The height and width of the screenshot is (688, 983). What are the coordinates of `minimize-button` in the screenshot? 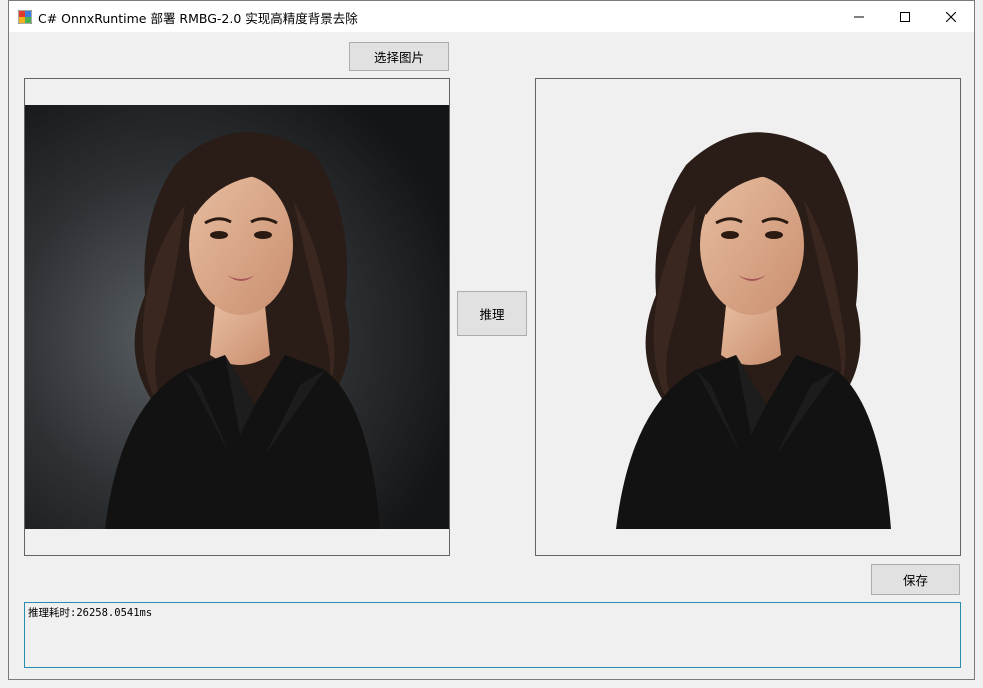 It's located at (859, 16).